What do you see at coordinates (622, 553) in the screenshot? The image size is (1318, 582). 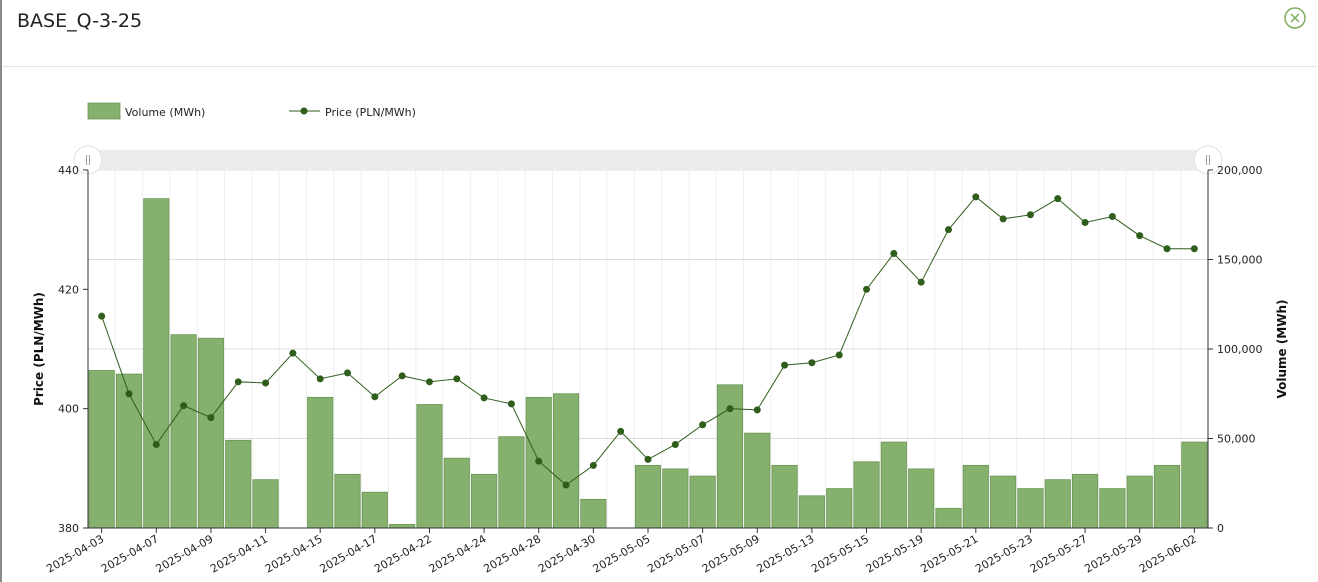 I see `x-tick-label: 2025-05-05` at bounding box center [622, 553].